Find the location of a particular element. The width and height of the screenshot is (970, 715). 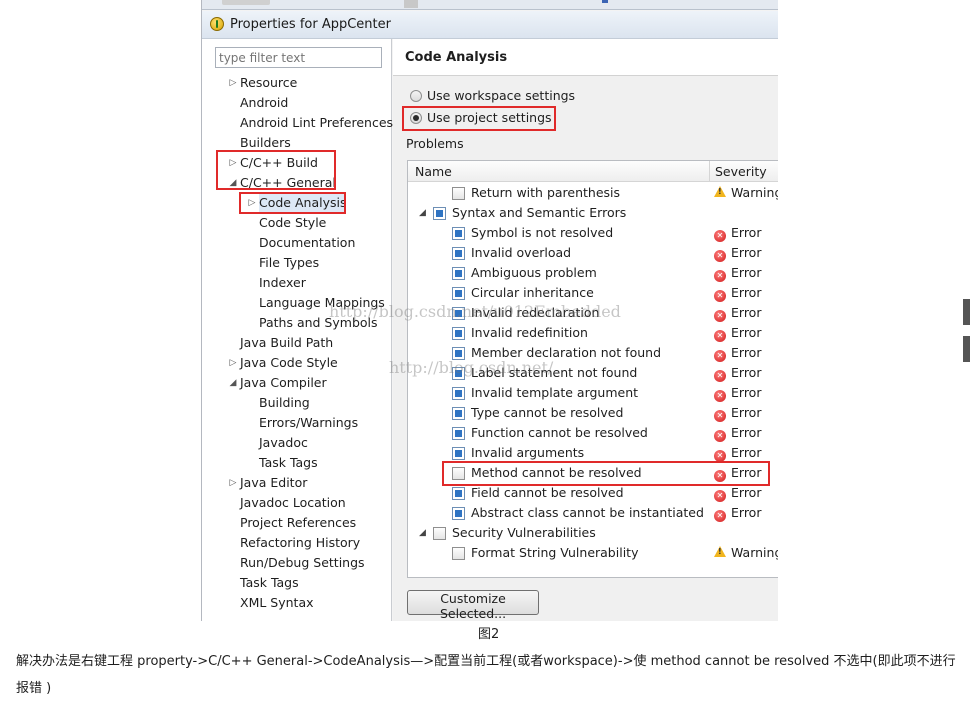

tree-item-resource: ▷ Resource is located at coordinates (264, 83).